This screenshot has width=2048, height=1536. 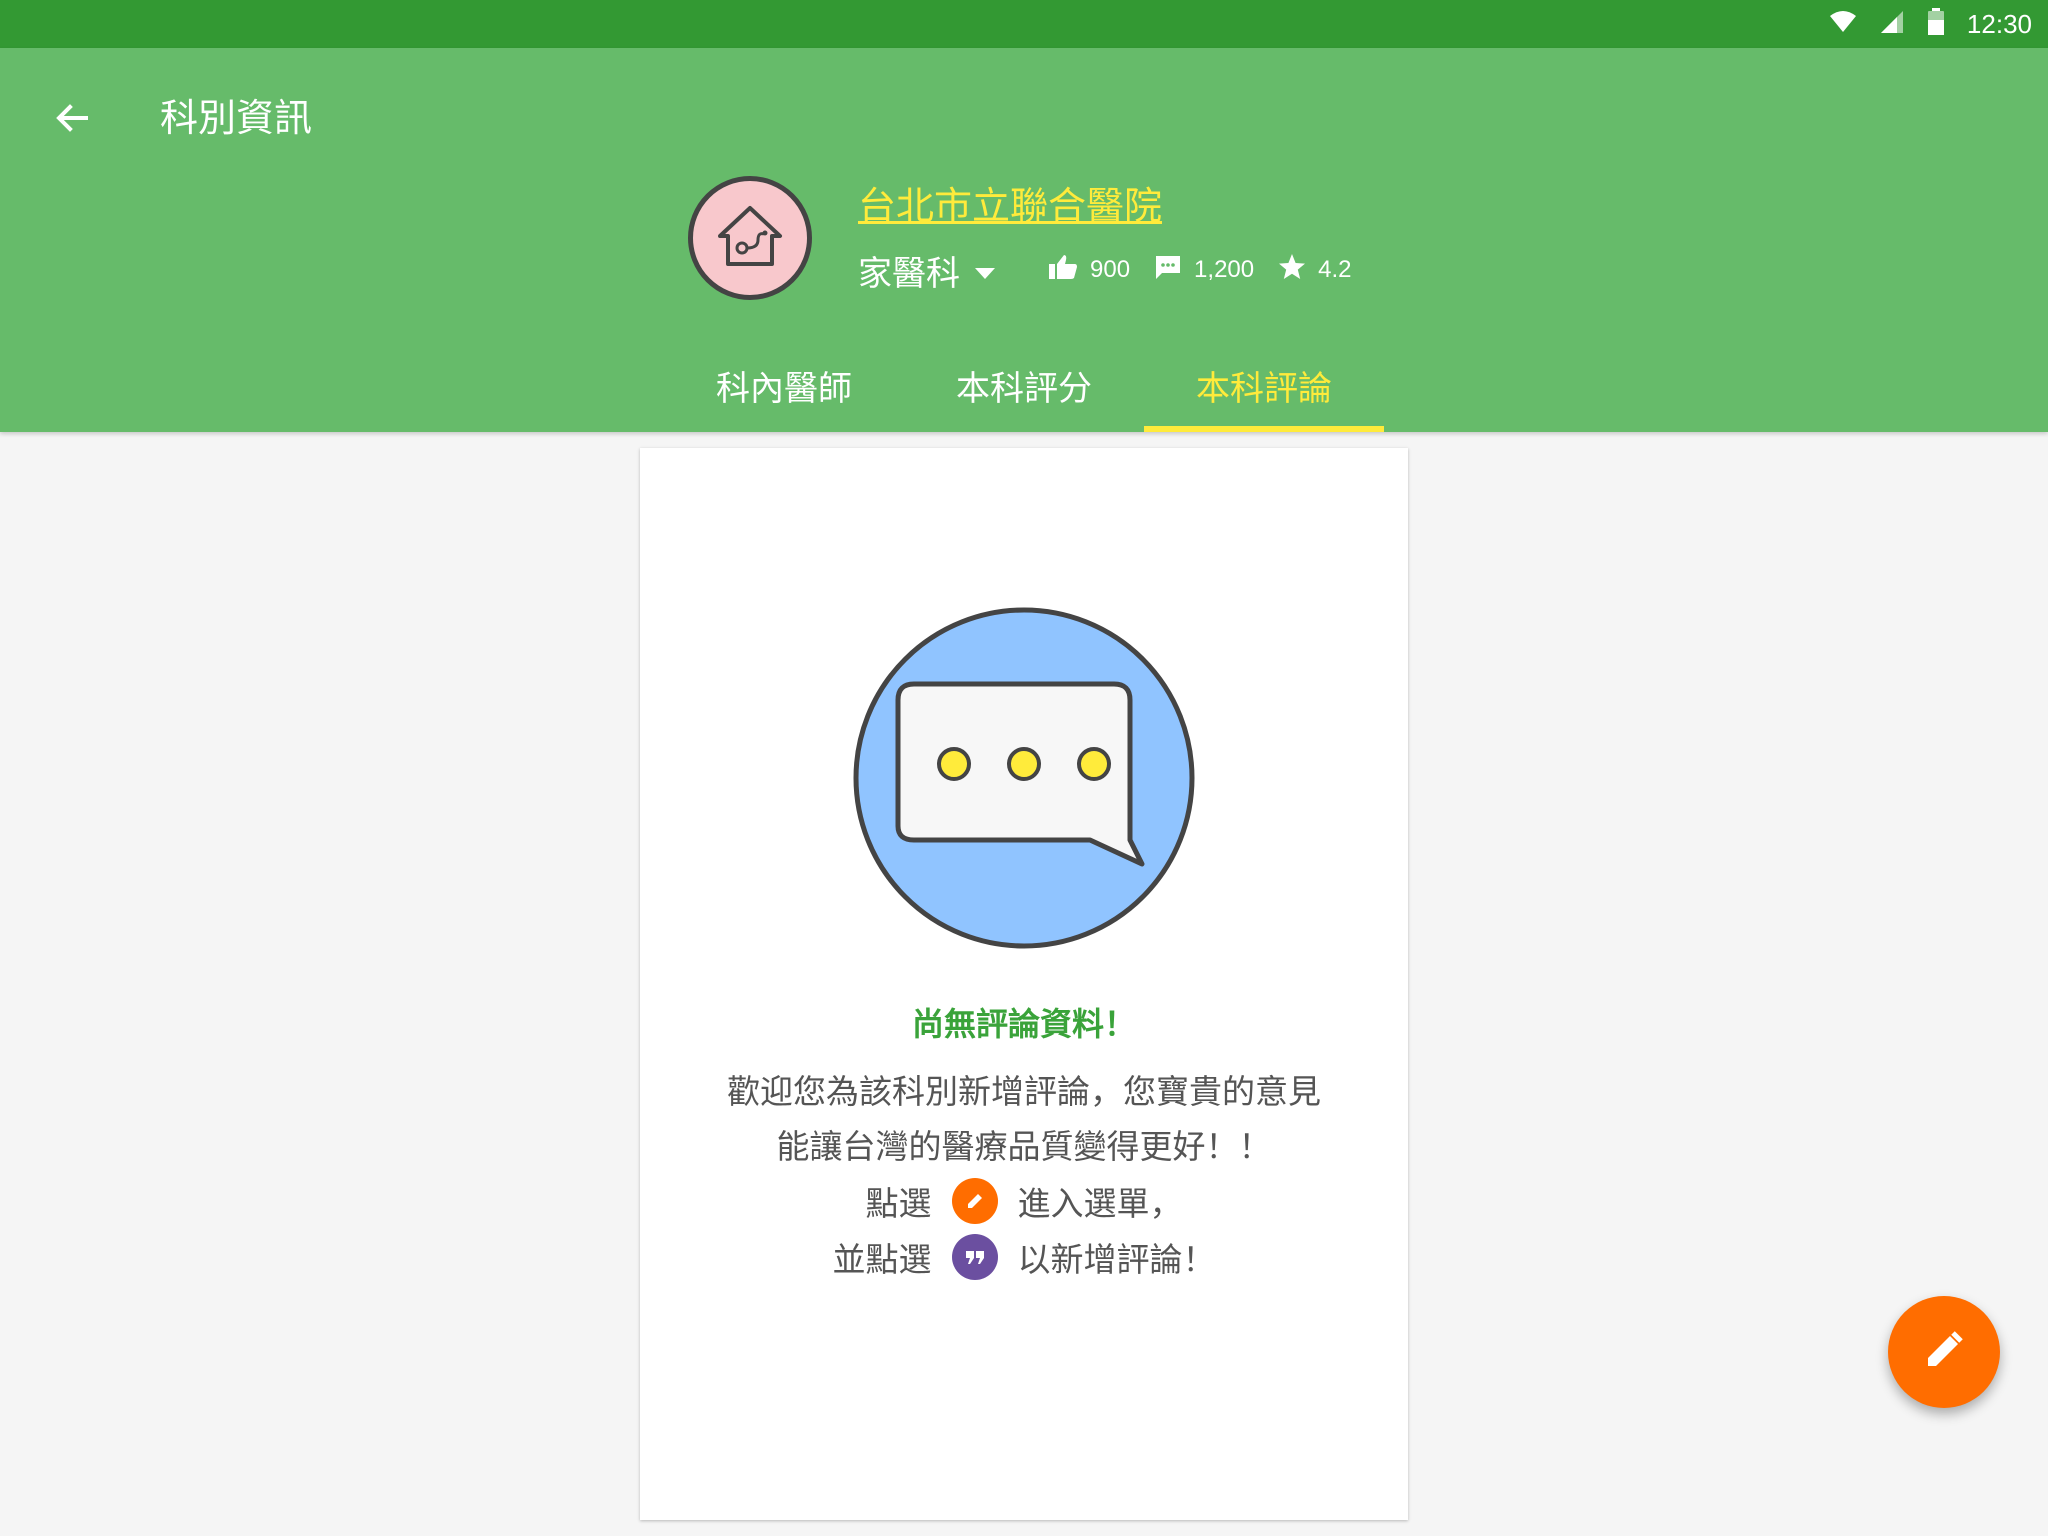 I want to click on department-label: 家醫科, so click(x=909, y=273).